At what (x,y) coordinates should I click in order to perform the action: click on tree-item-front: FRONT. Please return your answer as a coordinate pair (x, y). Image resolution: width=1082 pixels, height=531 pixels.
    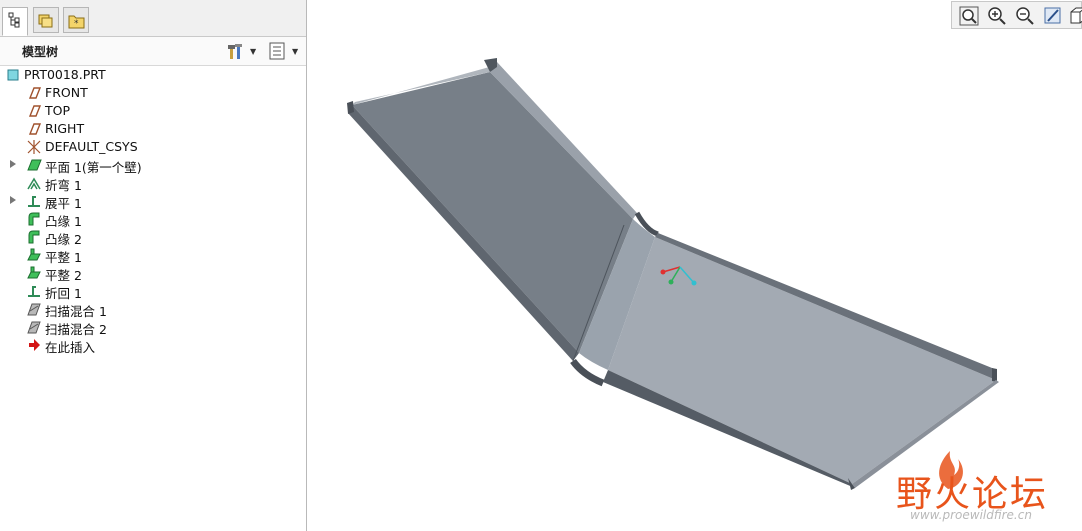
    Looking at the image, I should click on (150, 93).